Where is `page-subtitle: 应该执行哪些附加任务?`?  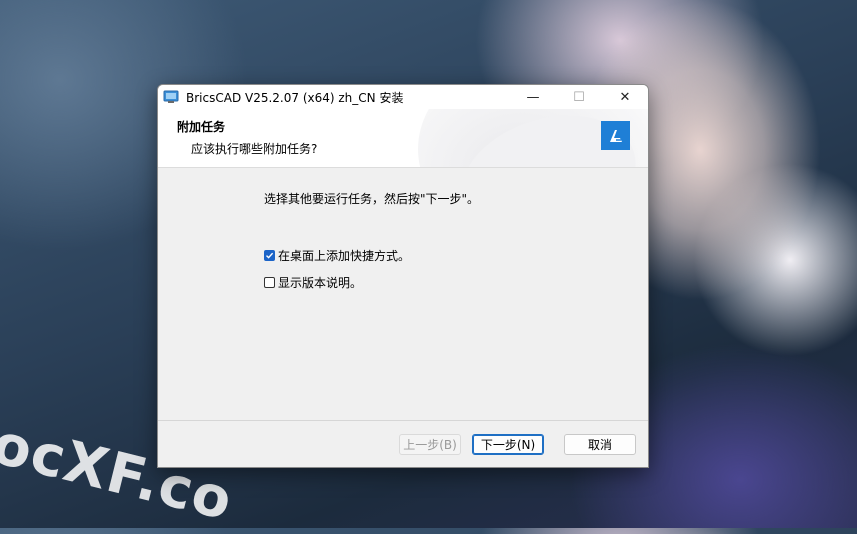 page-subtitle: 应该执行哪些附加任务? is located at coordinates (254, 149).